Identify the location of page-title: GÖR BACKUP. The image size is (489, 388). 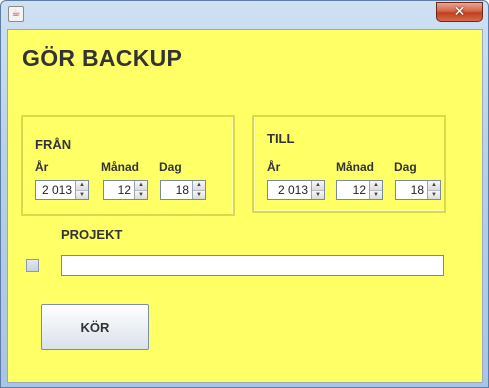
(102, 58).